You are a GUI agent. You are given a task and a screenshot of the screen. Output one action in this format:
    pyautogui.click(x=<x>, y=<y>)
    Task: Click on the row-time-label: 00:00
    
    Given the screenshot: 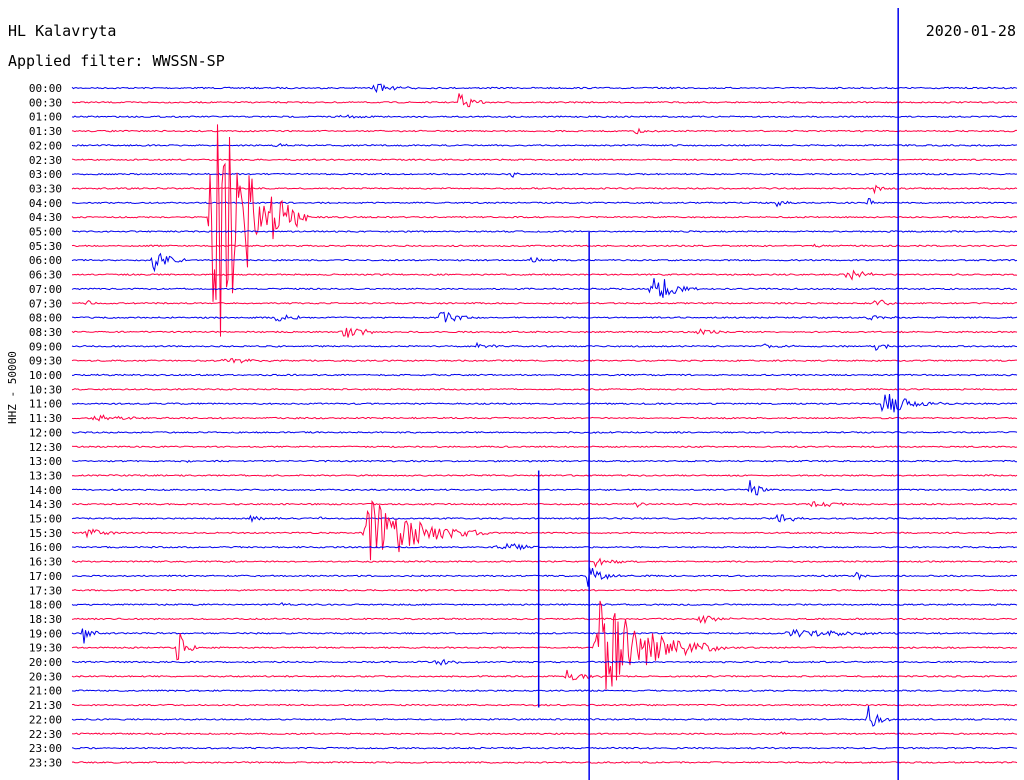 What is the action you would take?
    pyautogui.click(x=45, y=88)
    